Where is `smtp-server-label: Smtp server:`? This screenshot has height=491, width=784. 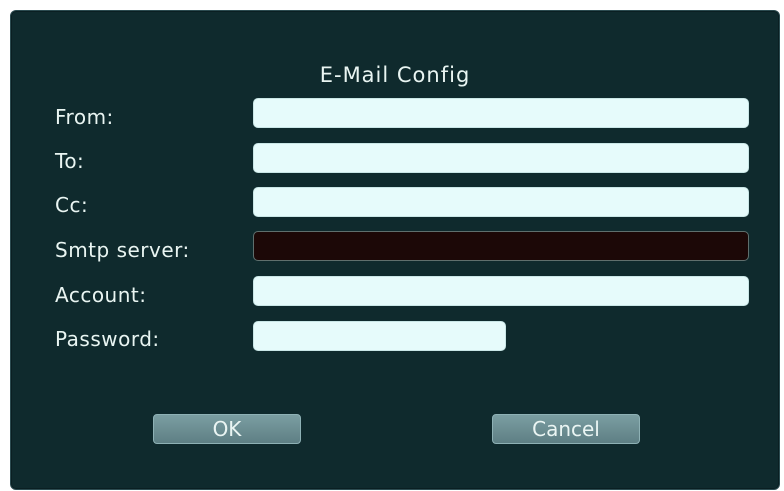
smtp-server-label: Smtp server: is located at coordinates (122, 250).